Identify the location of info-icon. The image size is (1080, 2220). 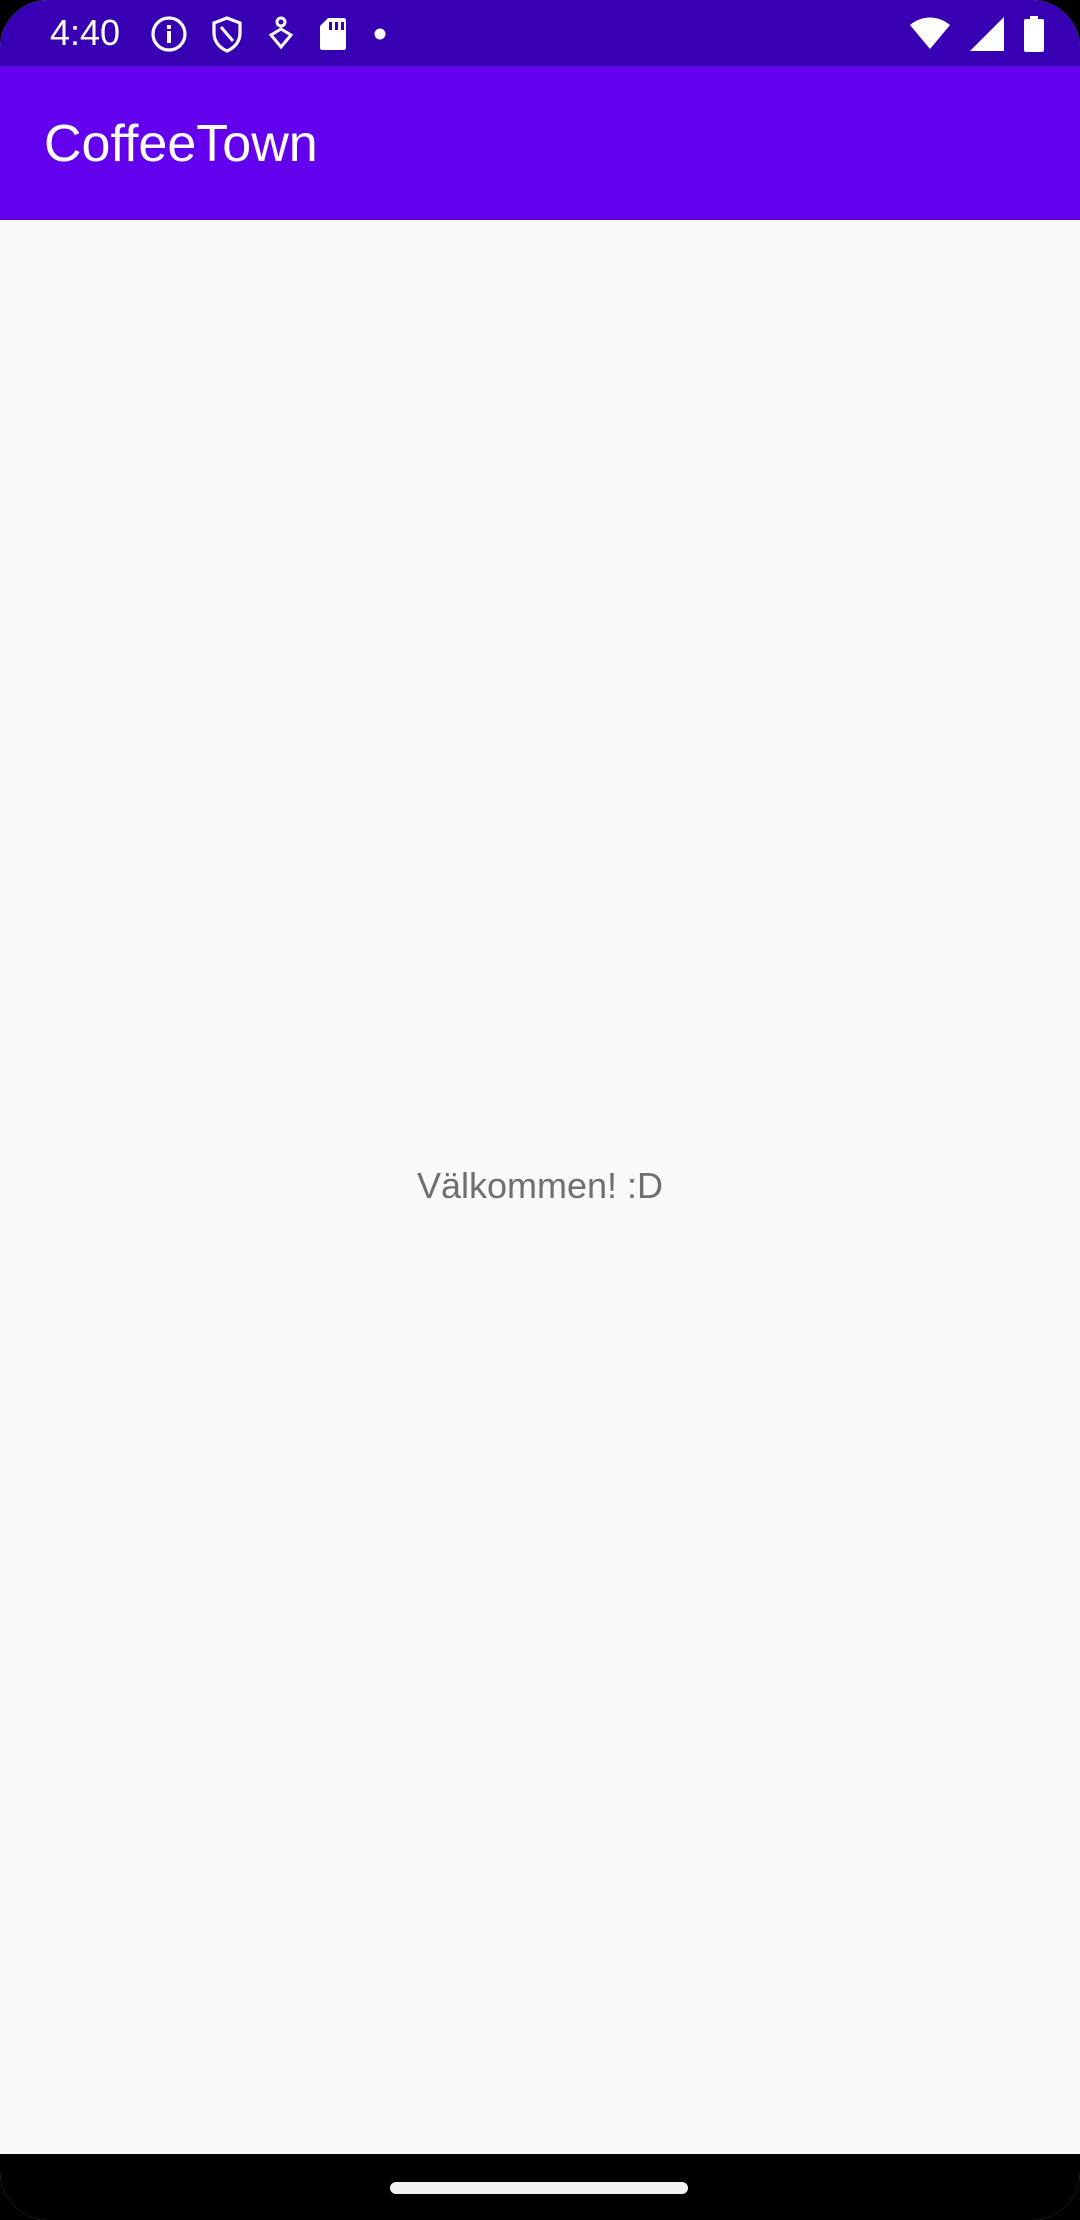
(169, 34).